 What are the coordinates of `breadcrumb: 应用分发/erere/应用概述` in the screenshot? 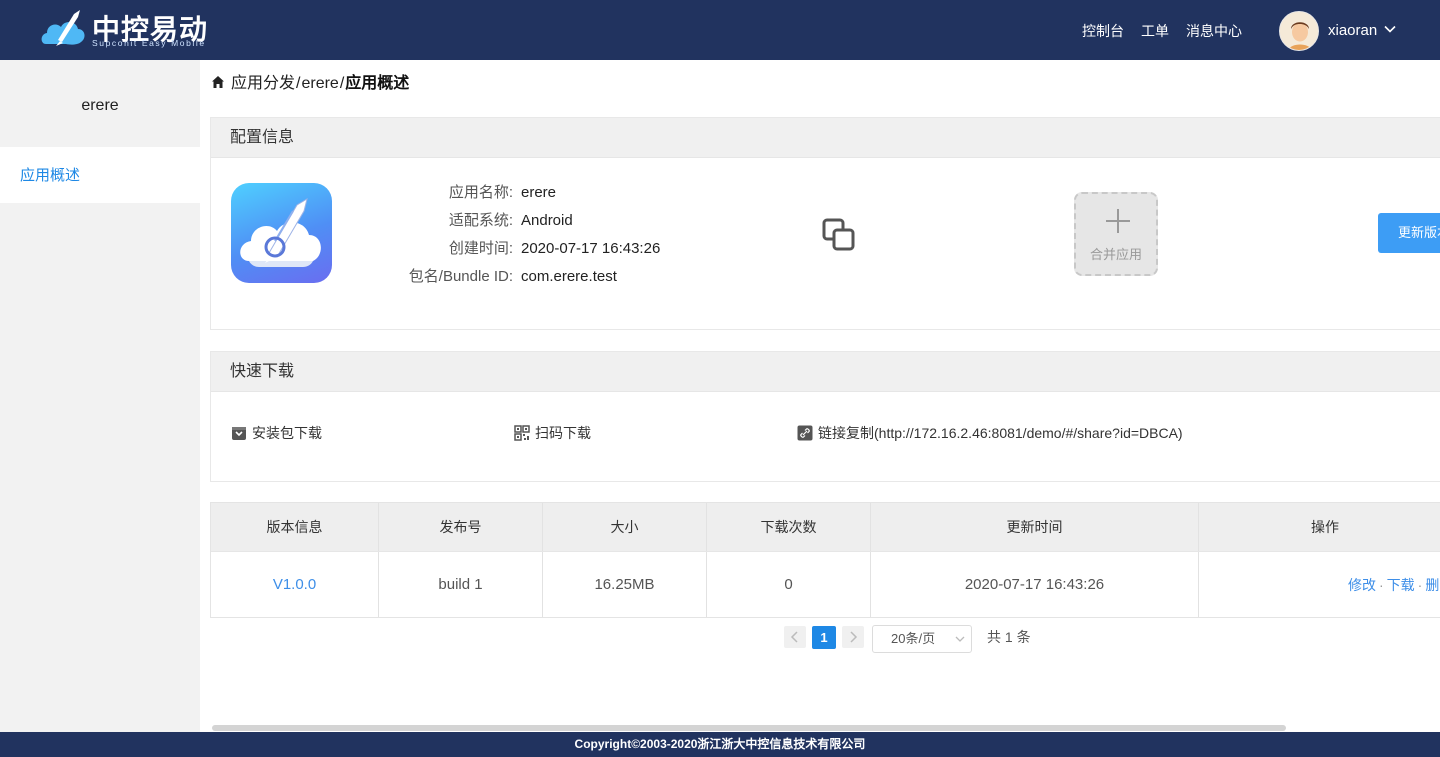 It's located at (310, 84).